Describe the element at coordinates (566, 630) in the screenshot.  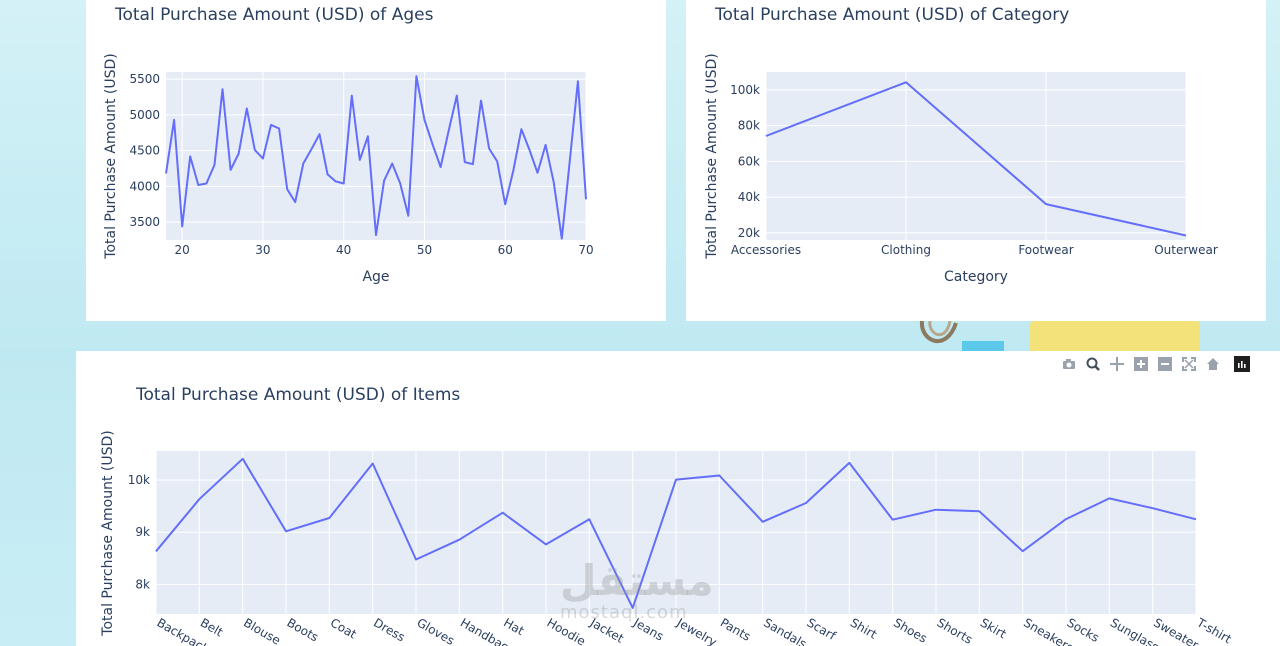
I see `x-tick-label: Hoodie` at that location.